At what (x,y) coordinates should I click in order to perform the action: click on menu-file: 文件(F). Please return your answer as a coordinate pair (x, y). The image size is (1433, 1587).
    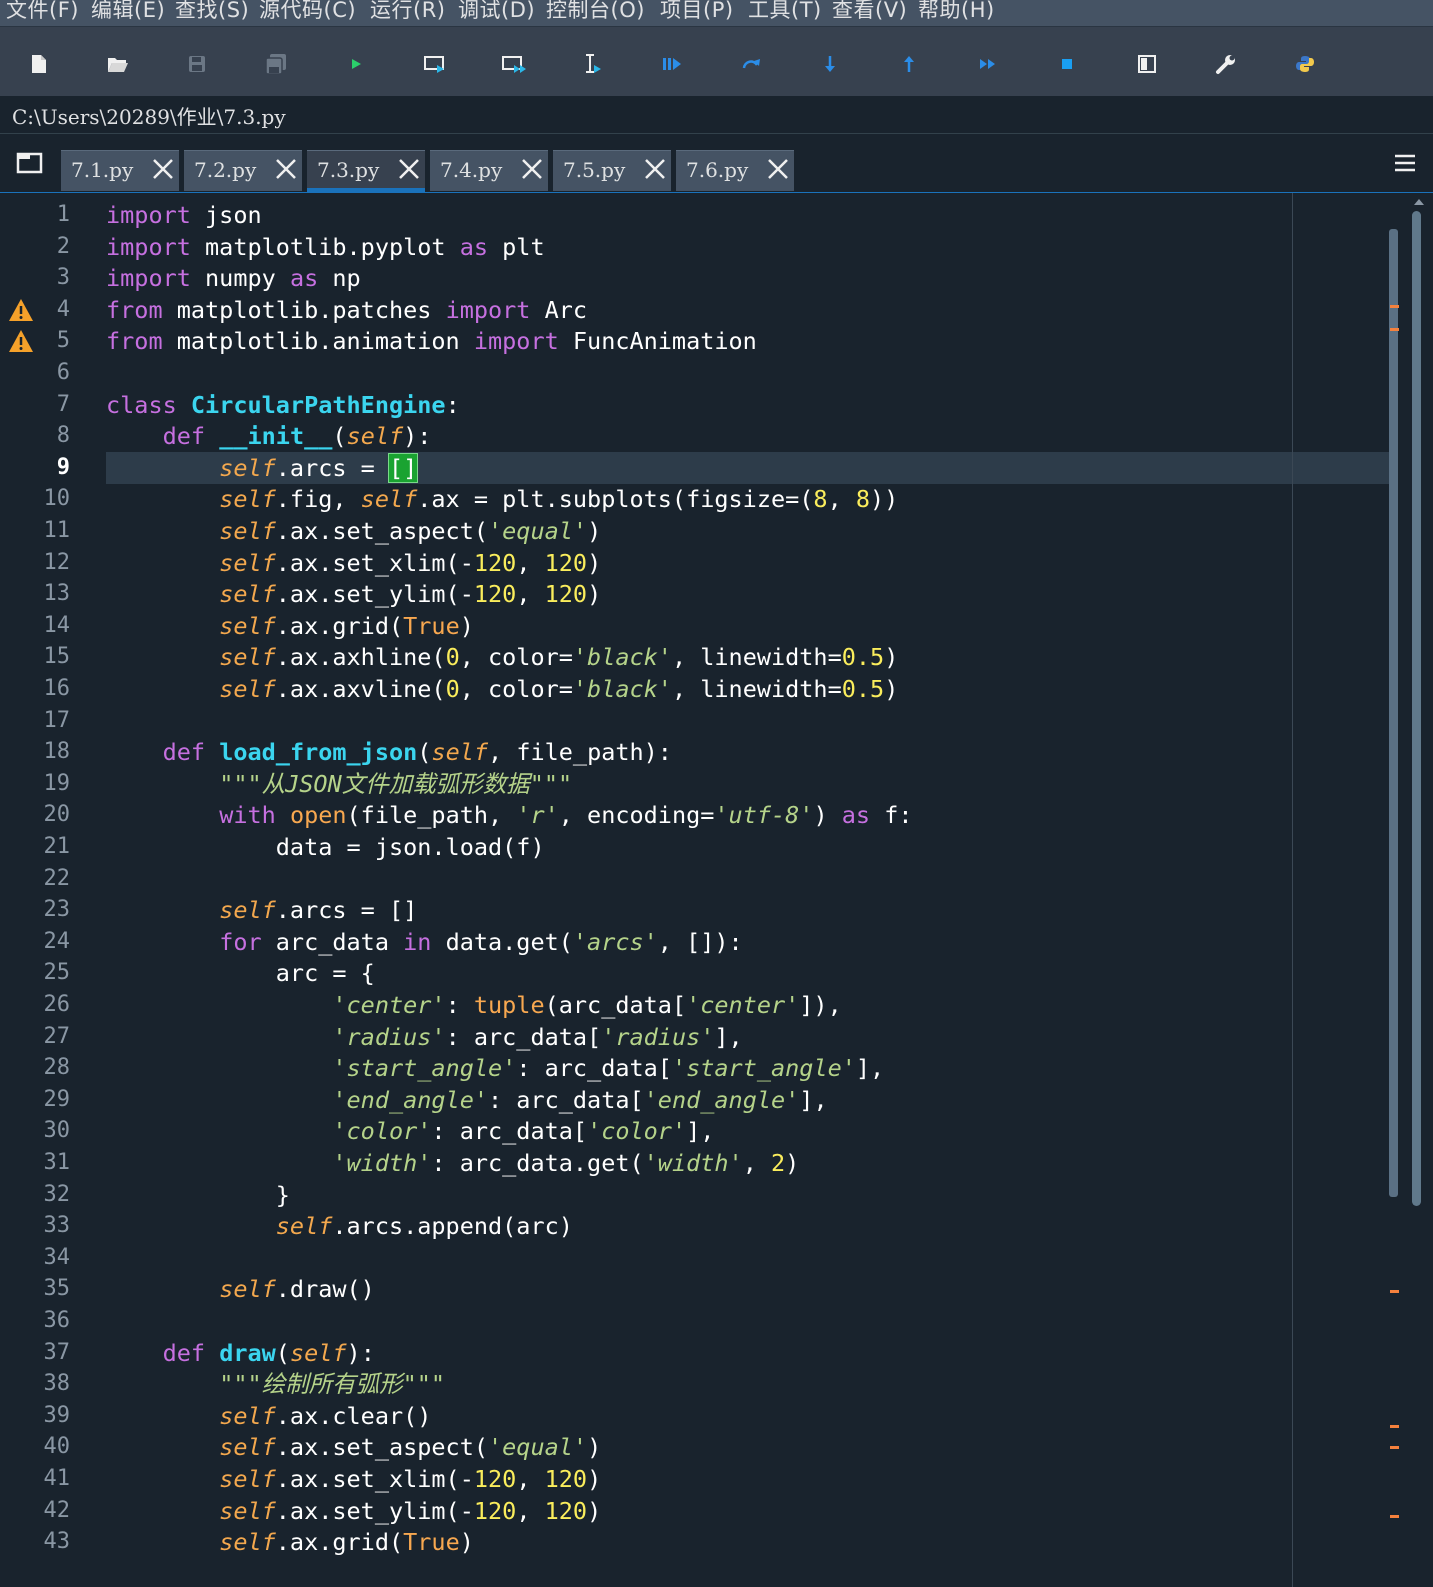
    Looking at the image, I should click on (42, 12).